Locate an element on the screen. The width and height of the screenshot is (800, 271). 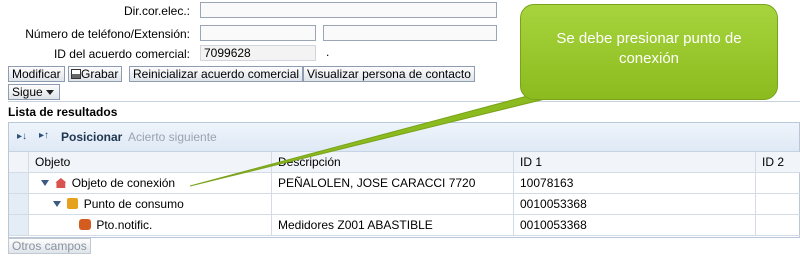
results-title: Lista de resultados is located at coordinates (63, 112).